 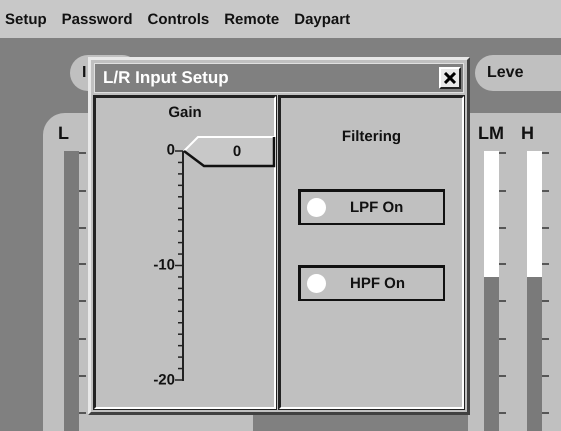 I want to click on band-label: LM, so click(x=491, y=133).